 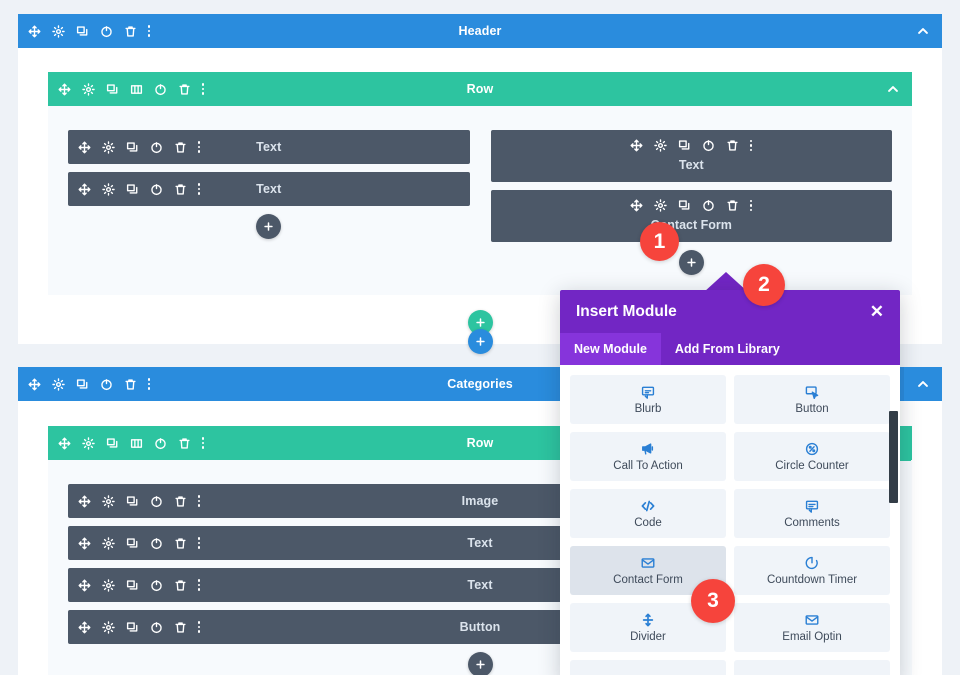 I want to click on module-text-2: Text, so click(x=269, y=189).